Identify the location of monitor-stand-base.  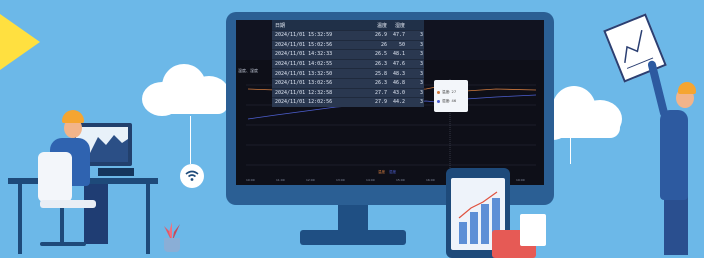
(353, 237).